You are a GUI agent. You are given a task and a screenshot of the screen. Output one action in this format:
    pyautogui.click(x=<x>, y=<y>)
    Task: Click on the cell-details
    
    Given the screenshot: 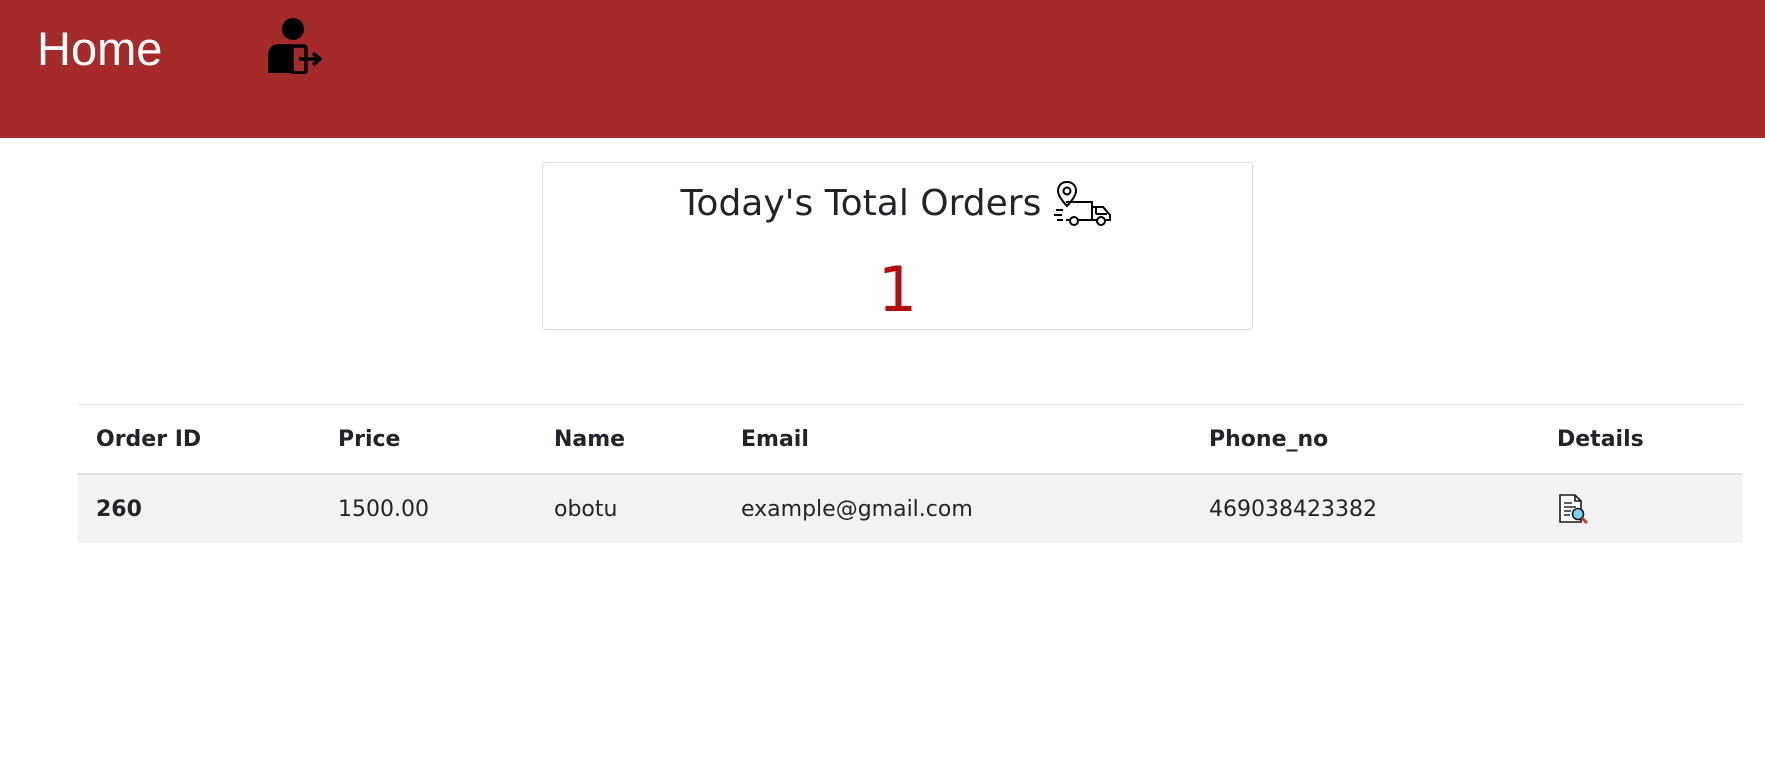 What is the action you would take?
    pyautogui.click(x=1641, y=508)
    